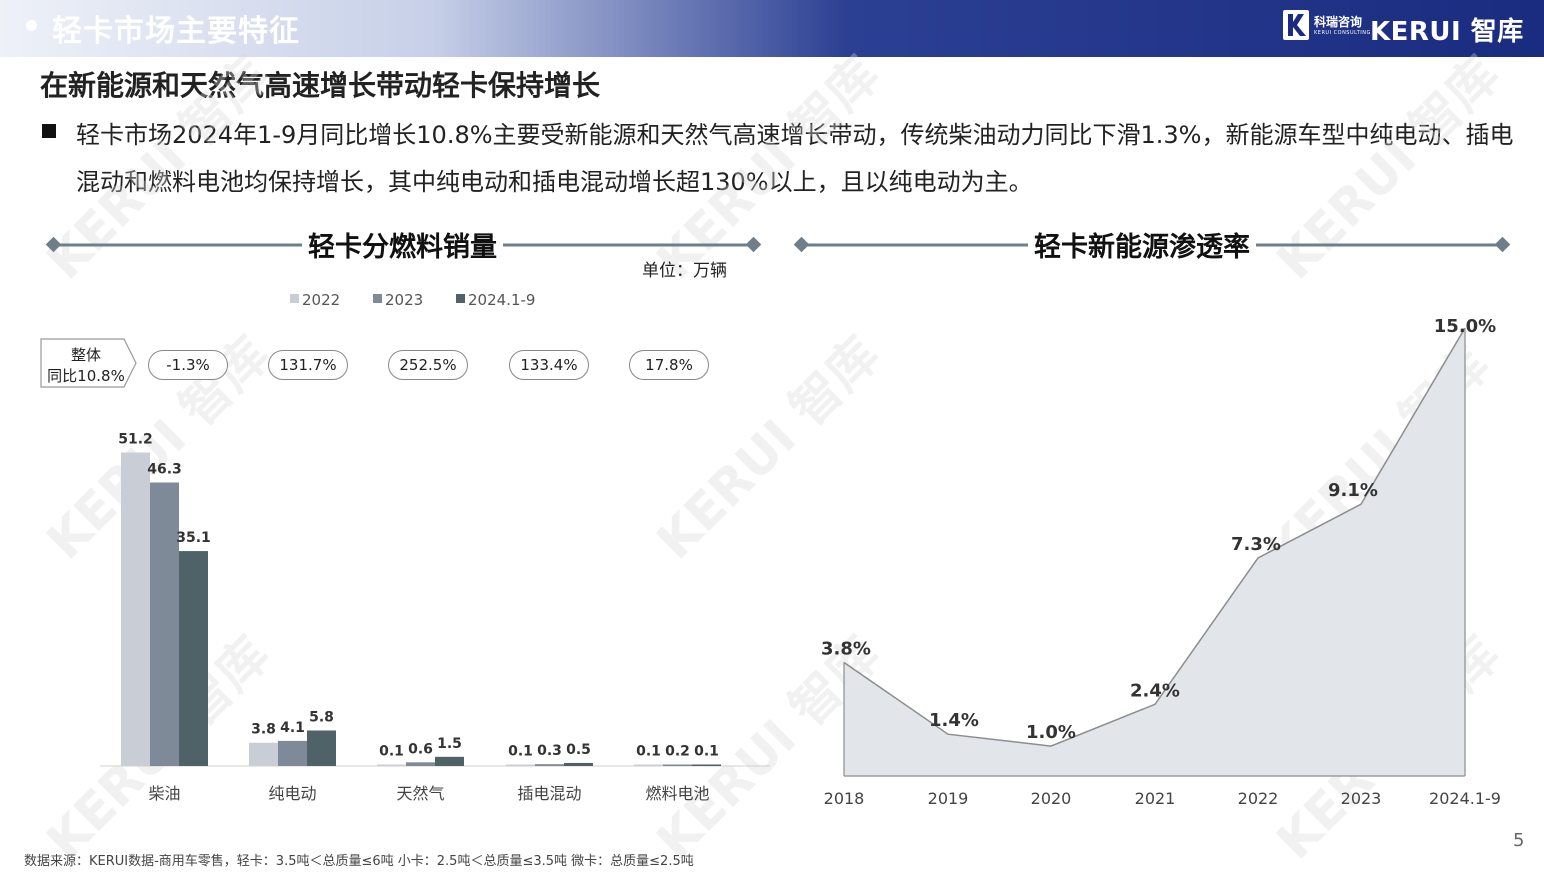 Image resolution: width=1544 pixels, height=876 pixels. Describe the element at coordinates (1142, 244) in the screenshot. I see `right-section-title: 轻卡新能源渗透率` at that location.